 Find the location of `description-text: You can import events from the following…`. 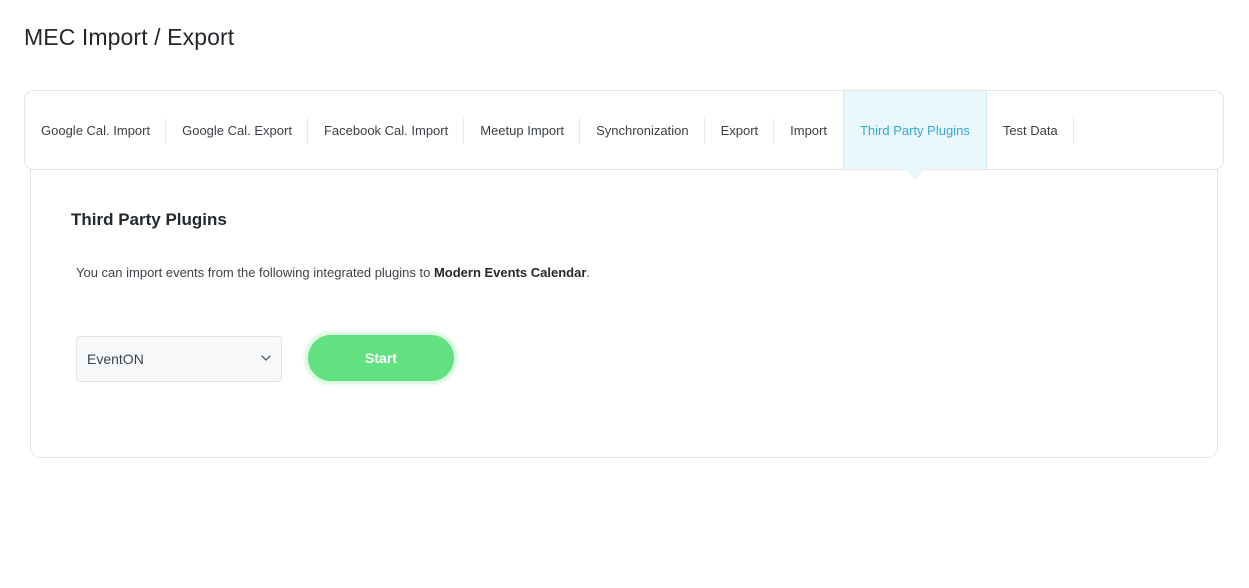

description-text: You can import events from the following… is located at coordinates (255, 272).